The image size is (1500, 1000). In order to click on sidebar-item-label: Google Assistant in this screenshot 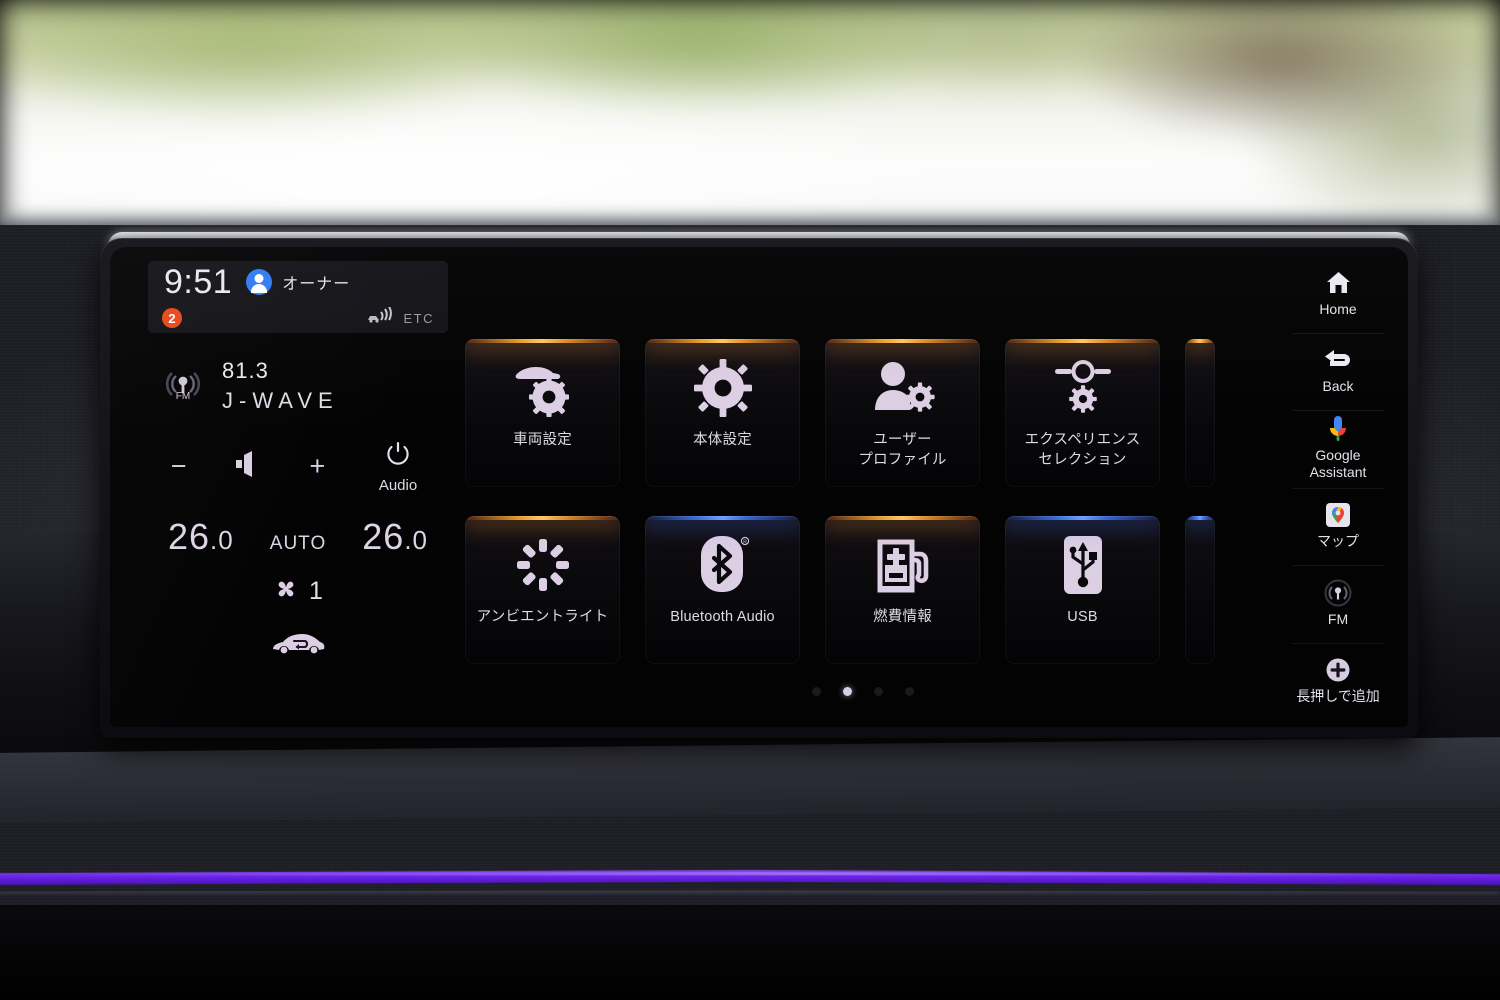, I will do `click(1338, 463)`.